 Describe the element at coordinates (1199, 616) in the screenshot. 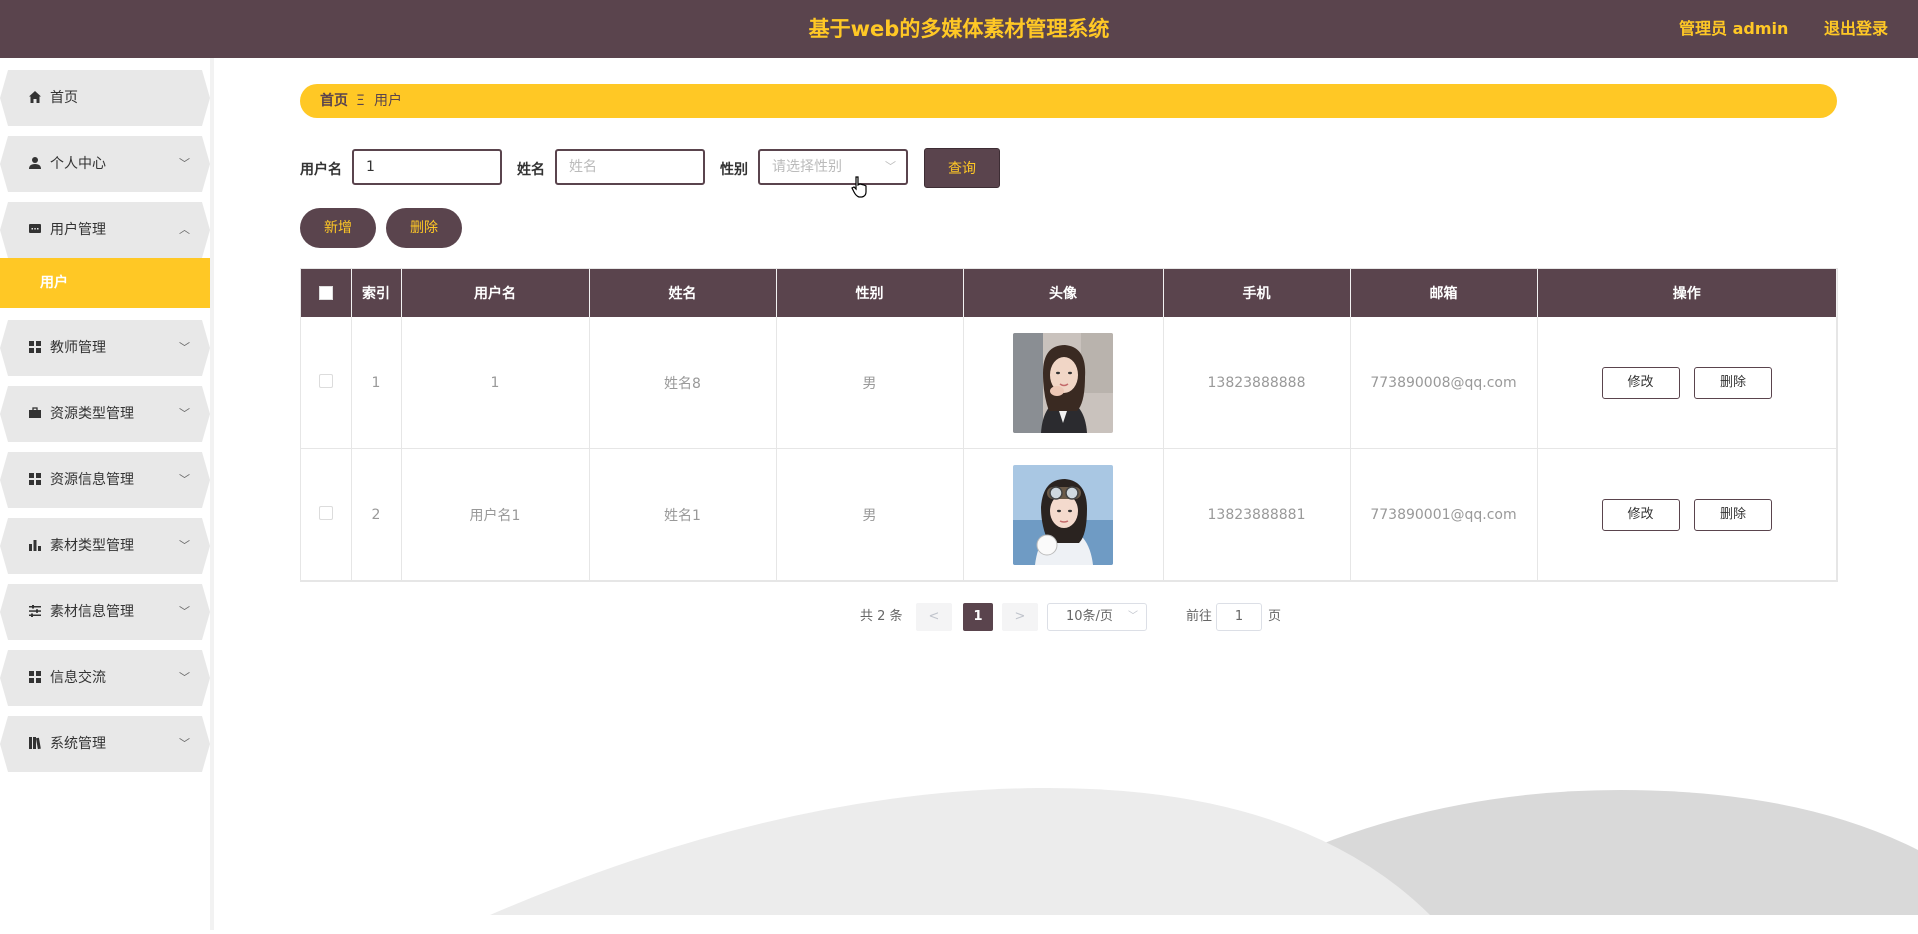

I see `goto-label: 前往` at that location.